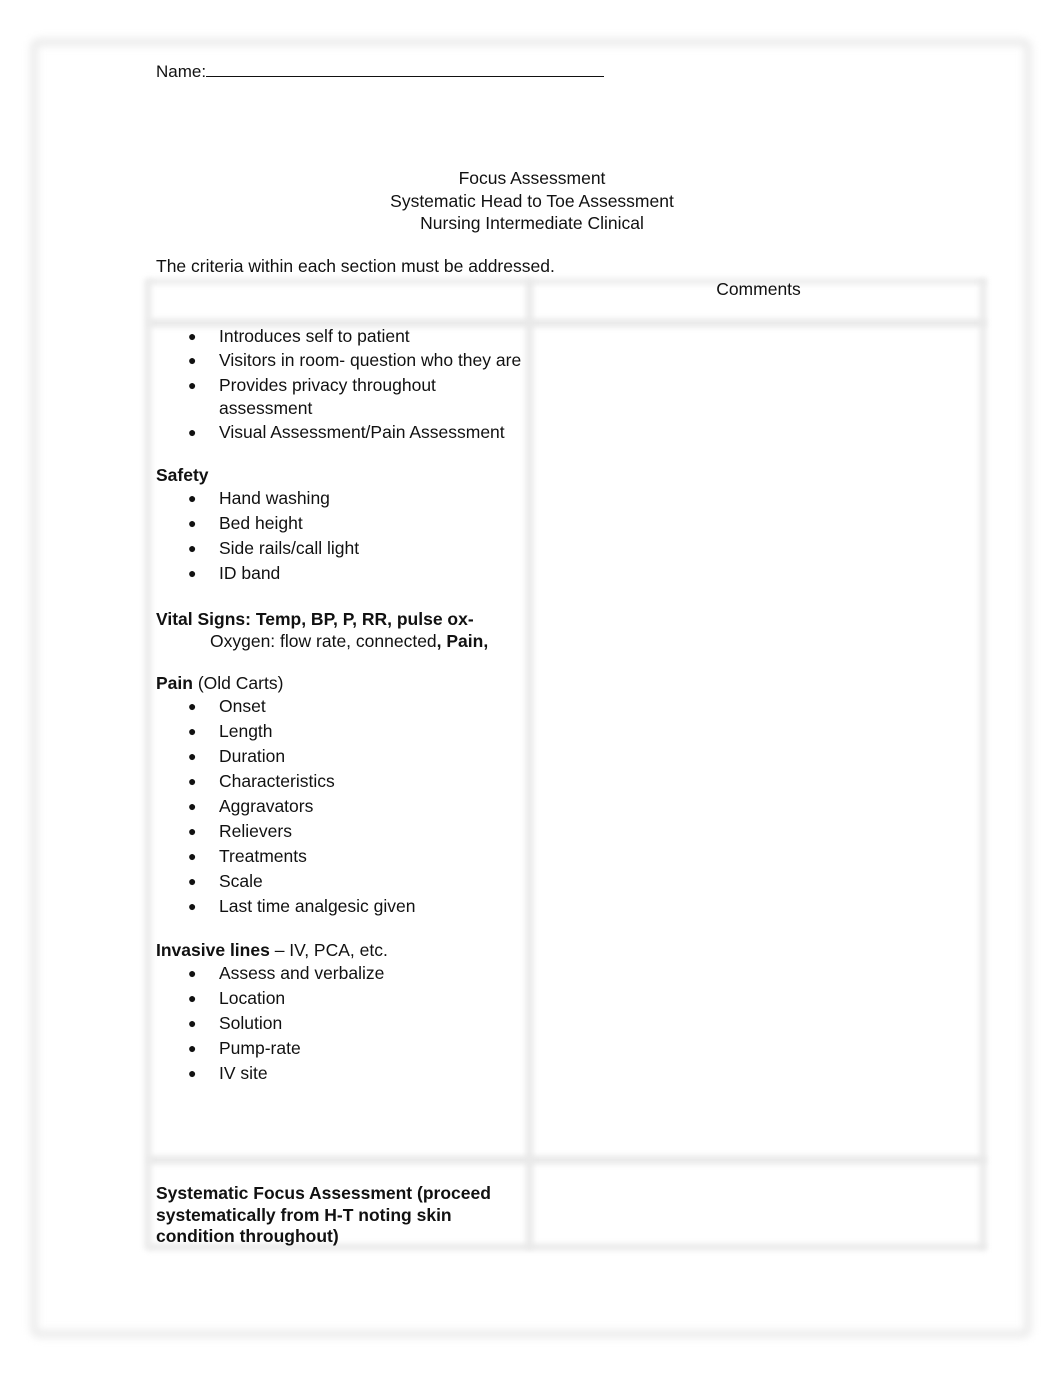 This screenshot has height=1377, width=1062. I want to click on list-item: ● Relievers, so click(341, 831).